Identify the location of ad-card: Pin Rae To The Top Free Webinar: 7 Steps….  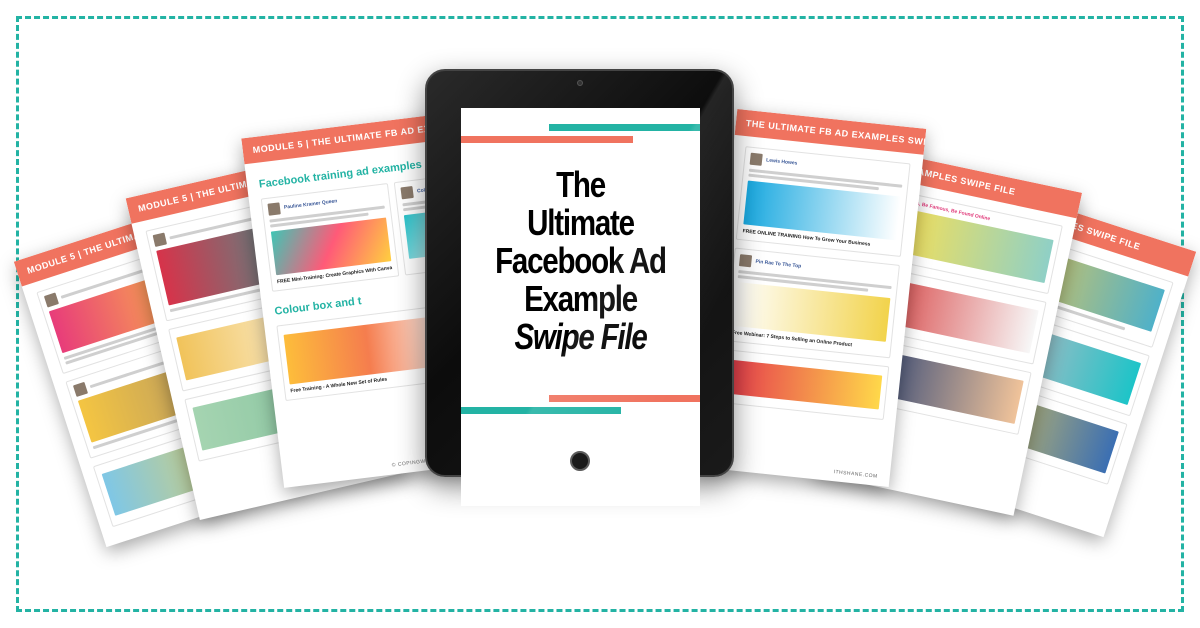
(812, 303).